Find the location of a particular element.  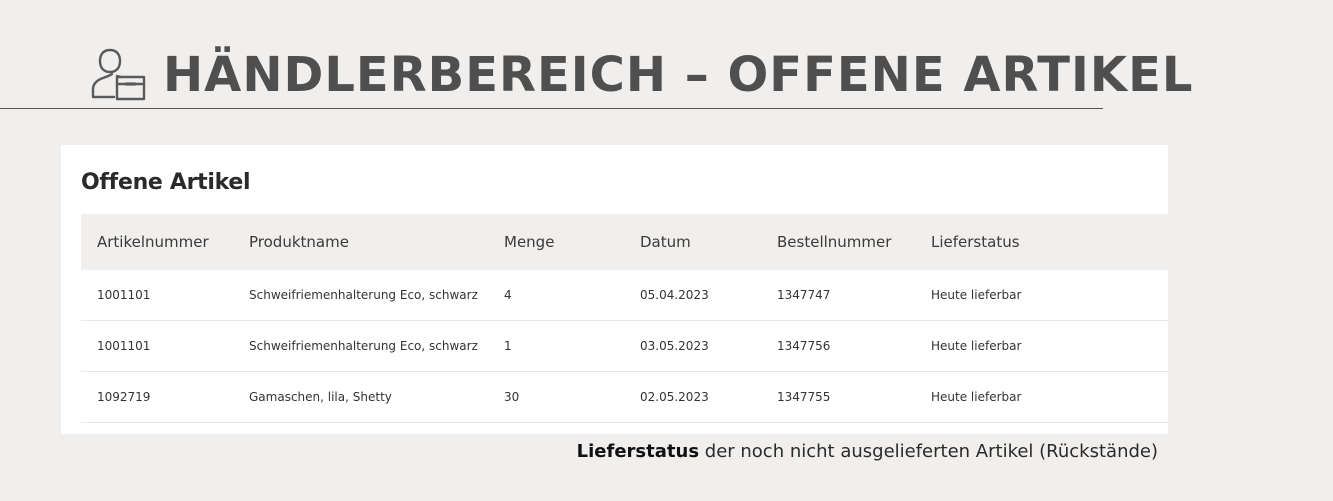

cell-bestellnummer: 1347755 is located at coordinates (804, 397).